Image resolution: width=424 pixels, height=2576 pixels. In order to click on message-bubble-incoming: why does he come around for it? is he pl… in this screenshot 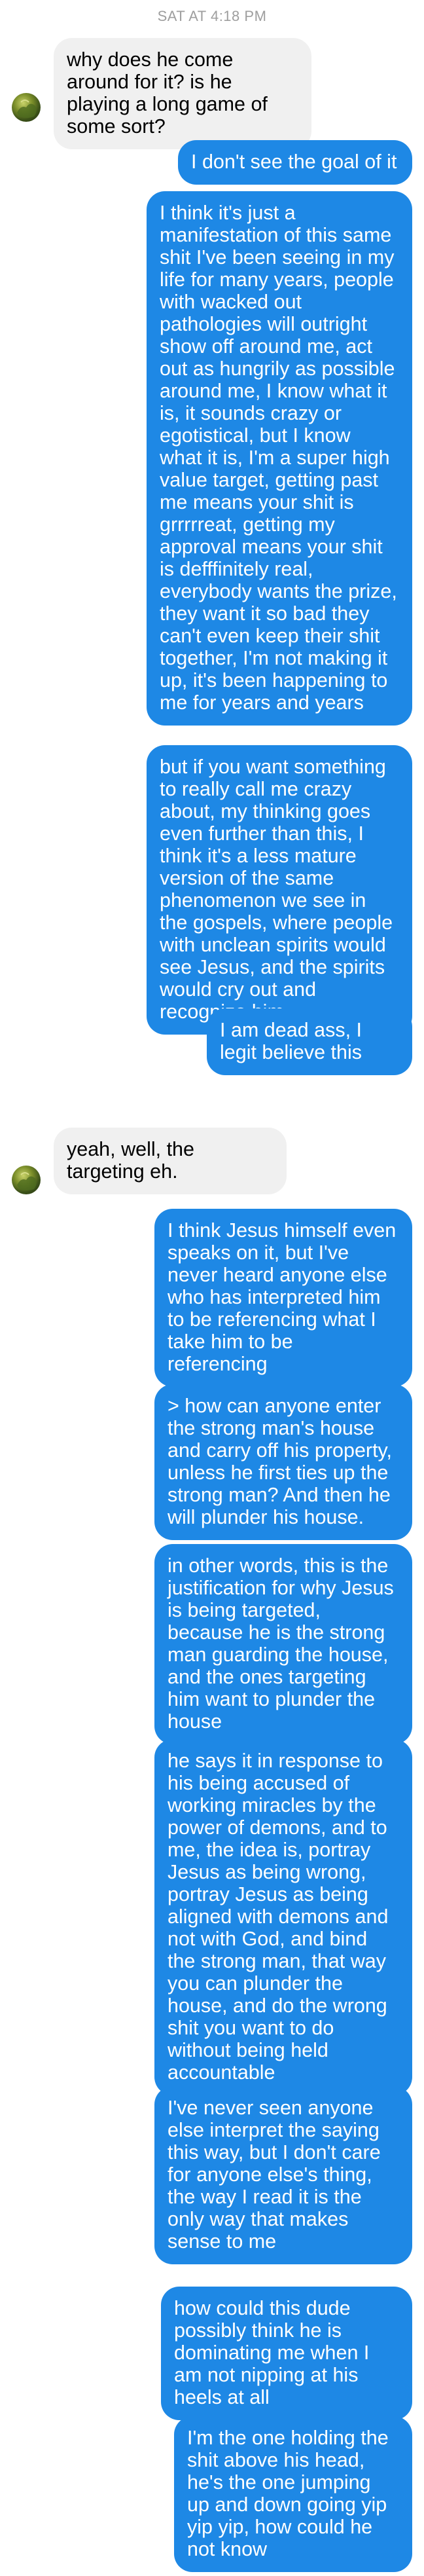, I will do `click(183, 93)`.